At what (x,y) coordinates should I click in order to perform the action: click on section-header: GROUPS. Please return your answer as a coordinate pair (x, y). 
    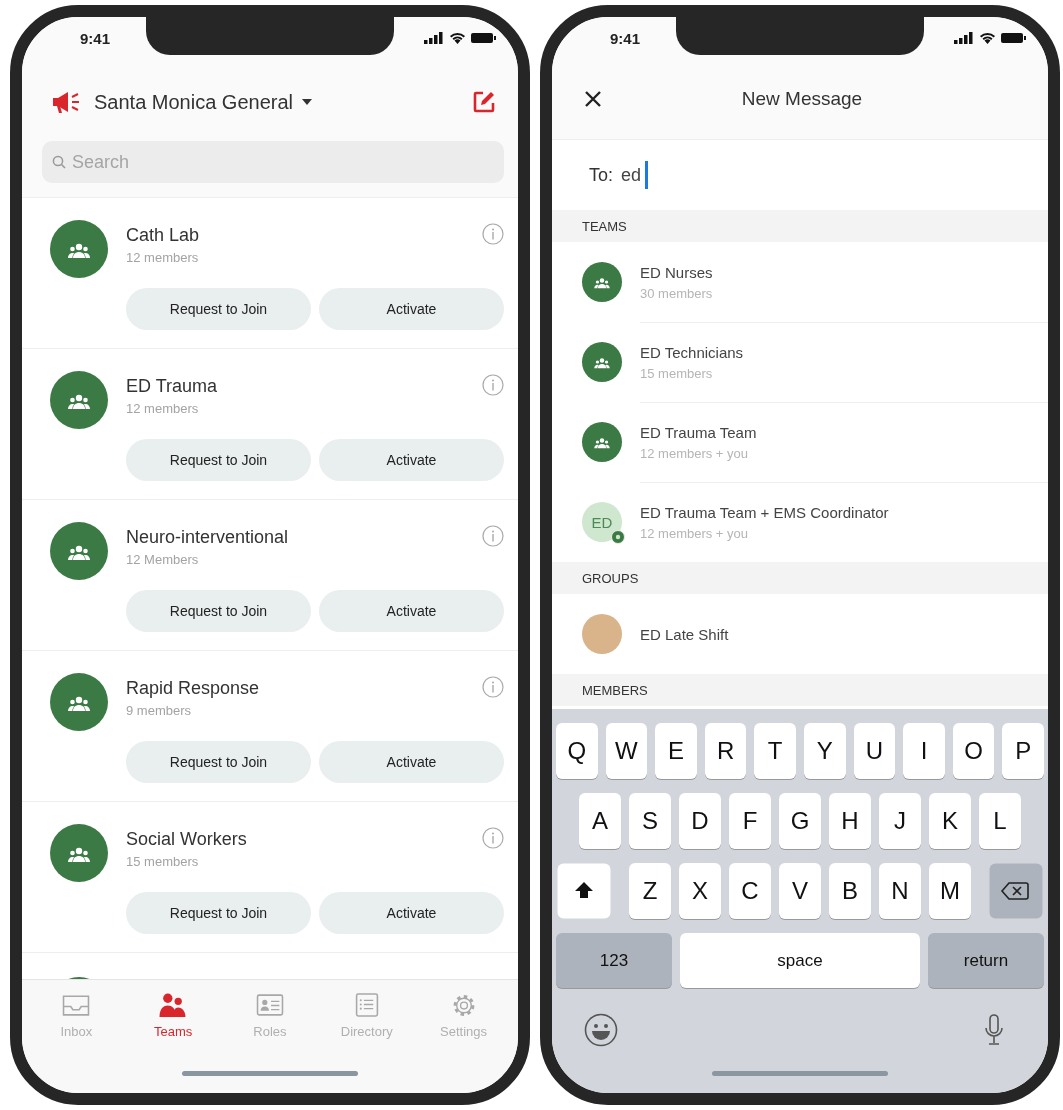
    Looking at the image, I should click on (800, 578).